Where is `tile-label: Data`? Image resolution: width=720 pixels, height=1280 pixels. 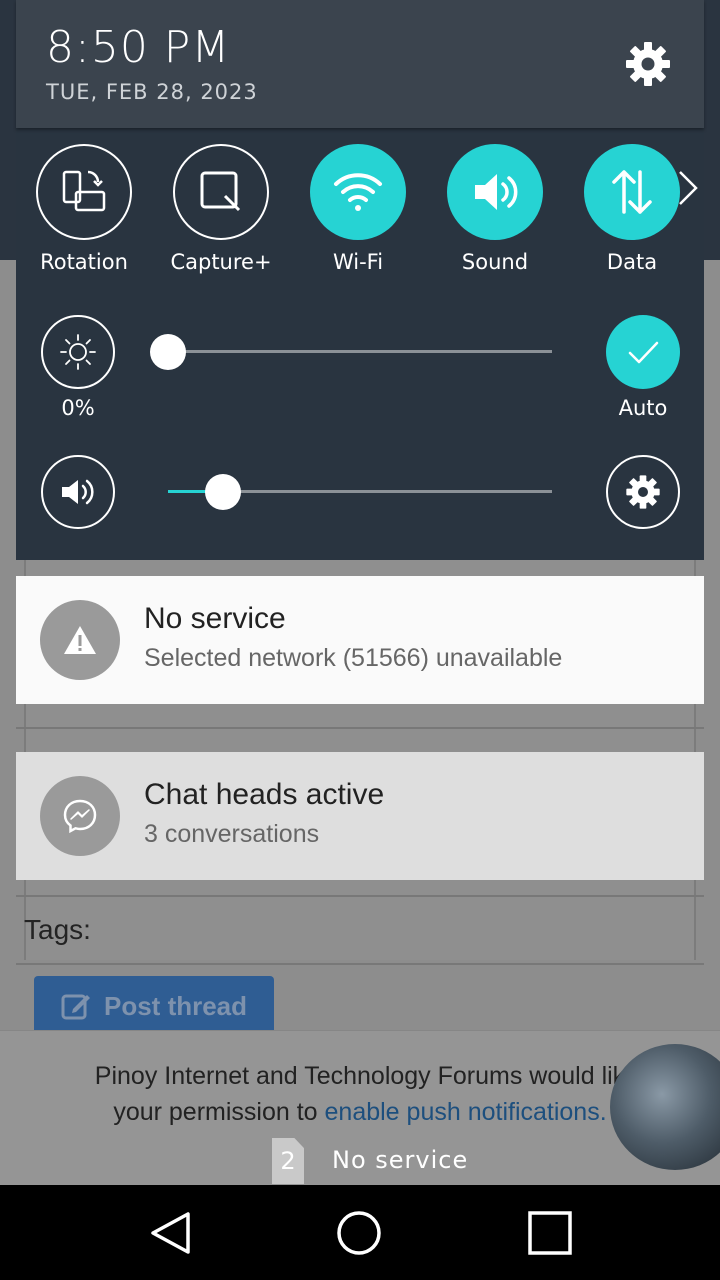
tile-label: Data is located at coordinates (632, 262).